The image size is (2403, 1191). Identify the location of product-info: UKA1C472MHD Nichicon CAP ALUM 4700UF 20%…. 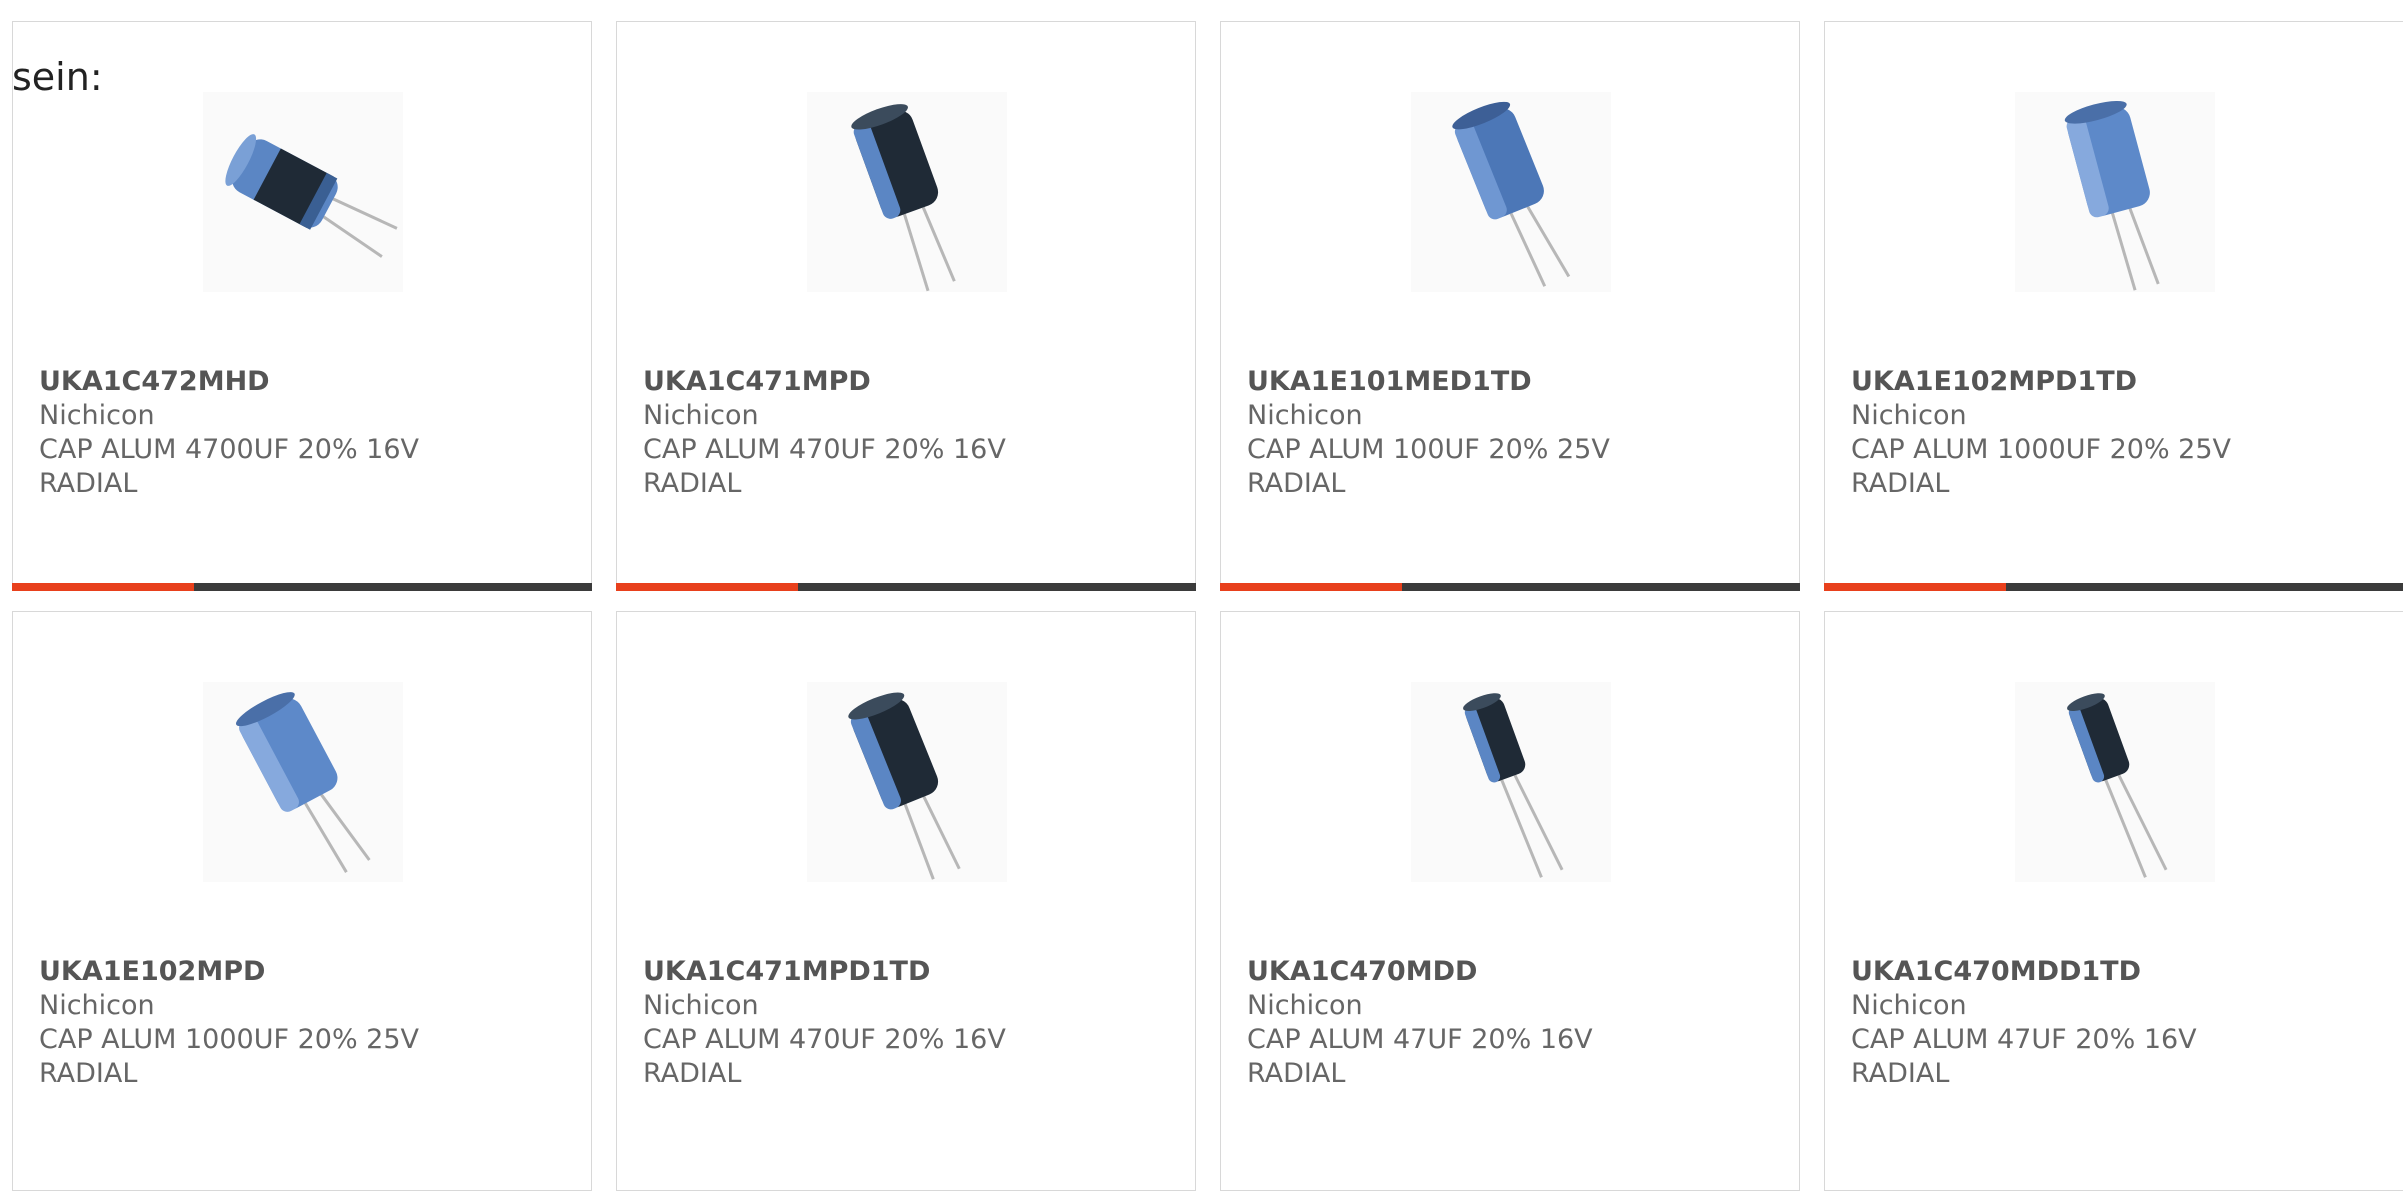
(309, 433).